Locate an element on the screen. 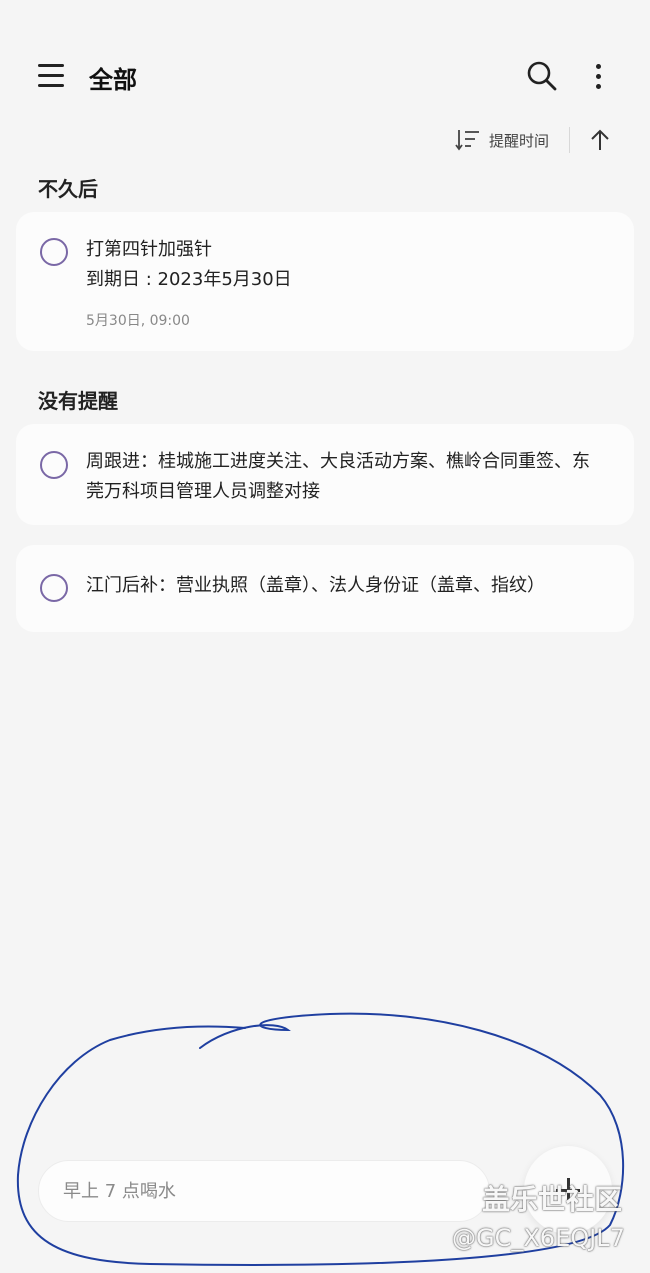  watermark-handle: @GC_X6EQJL7 is located at coordinates (538, 1238).